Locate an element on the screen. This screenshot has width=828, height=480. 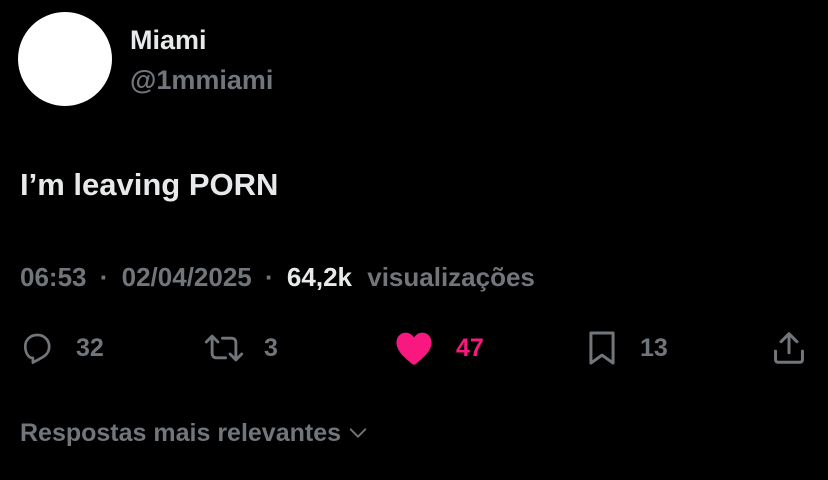
tweet-meta: 06:53 · 02/04/2025 · 64,2k visualizações is located at coordinates (277, 277).